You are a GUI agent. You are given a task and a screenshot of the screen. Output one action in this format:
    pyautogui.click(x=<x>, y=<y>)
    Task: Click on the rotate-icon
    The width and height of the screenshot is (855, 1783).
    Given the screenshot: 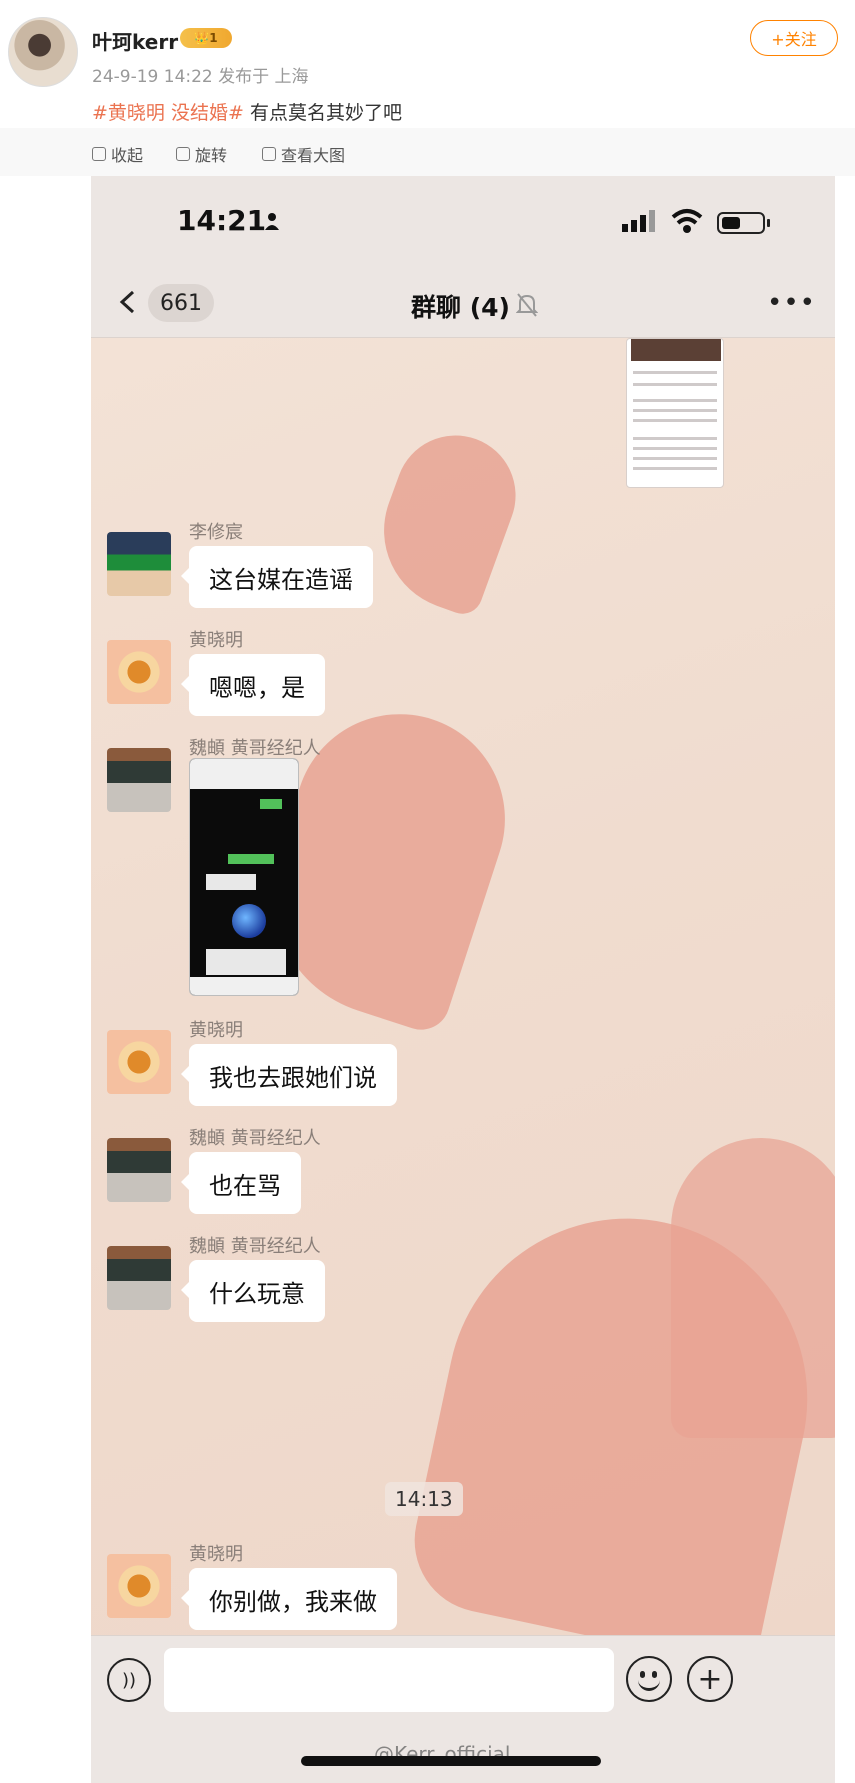 What is the action you would take?
    pyautogui.click(x=183, y=154)
    